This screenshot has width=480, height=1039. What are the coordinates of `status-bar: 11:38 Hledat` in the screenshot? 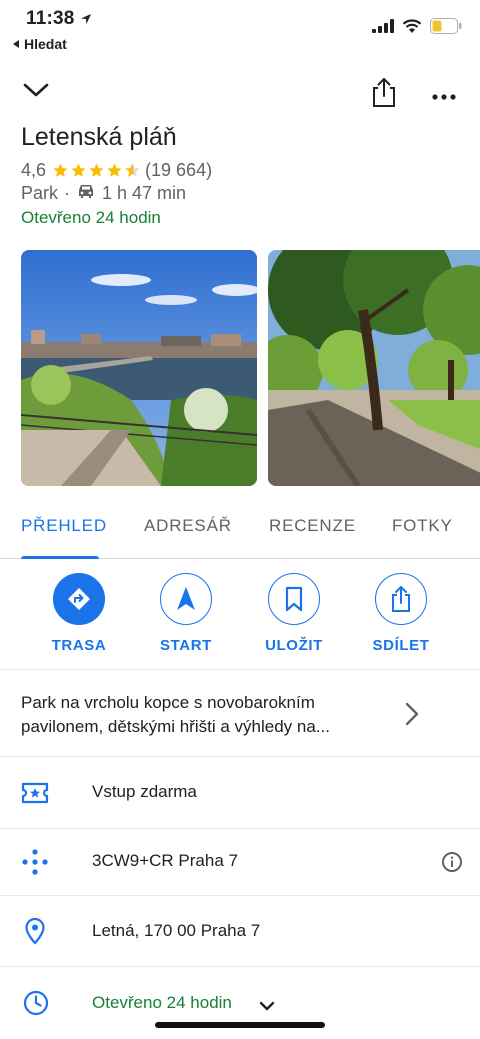 It's located at (240, 28).